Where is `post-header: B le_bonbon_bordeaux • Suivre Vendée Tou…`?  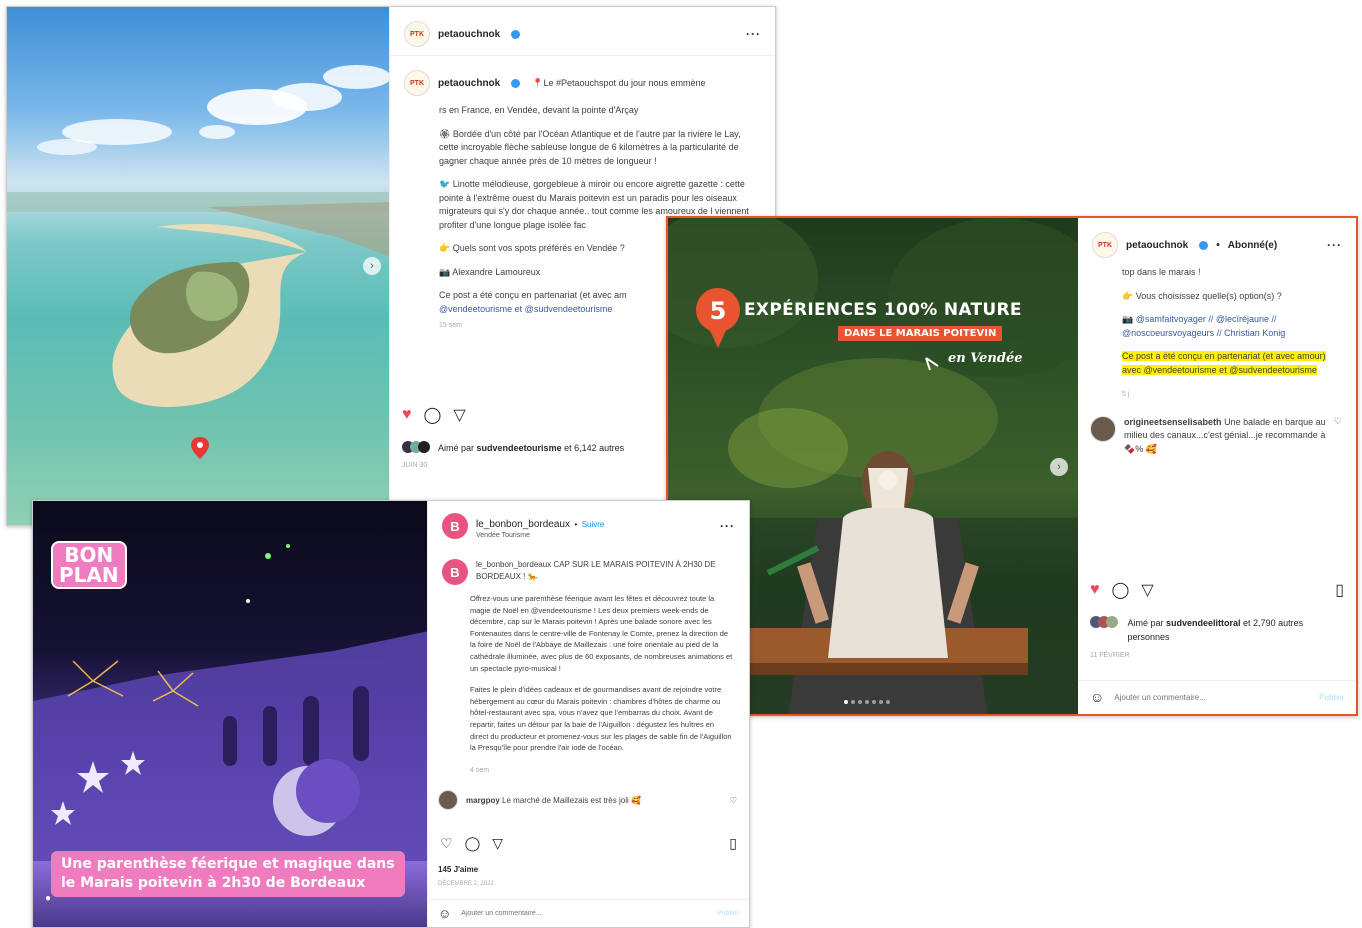 post-header: B le_bonbon_bordeaux • Suivre Vendée Tou… is located at coordinates (588, 524).